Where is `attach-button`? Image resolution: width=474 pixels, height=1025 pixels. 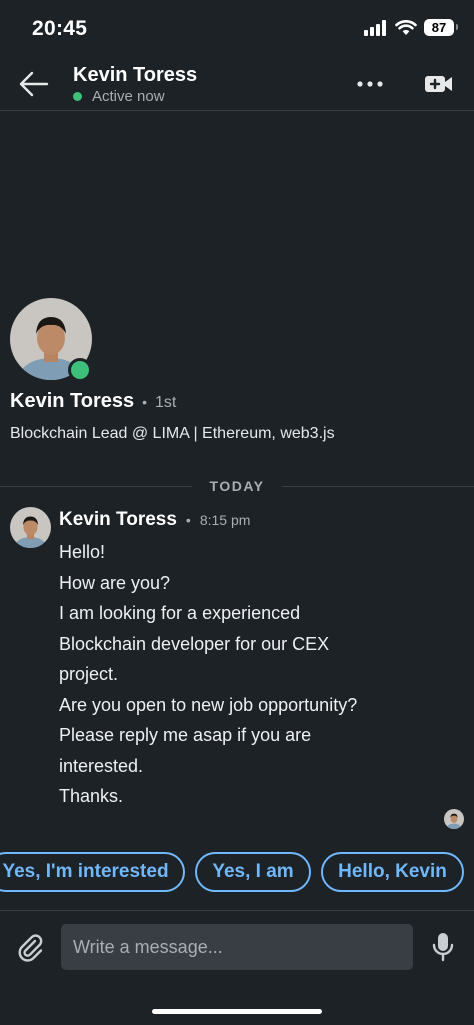
attach-button is located at coordinates (31, 948).